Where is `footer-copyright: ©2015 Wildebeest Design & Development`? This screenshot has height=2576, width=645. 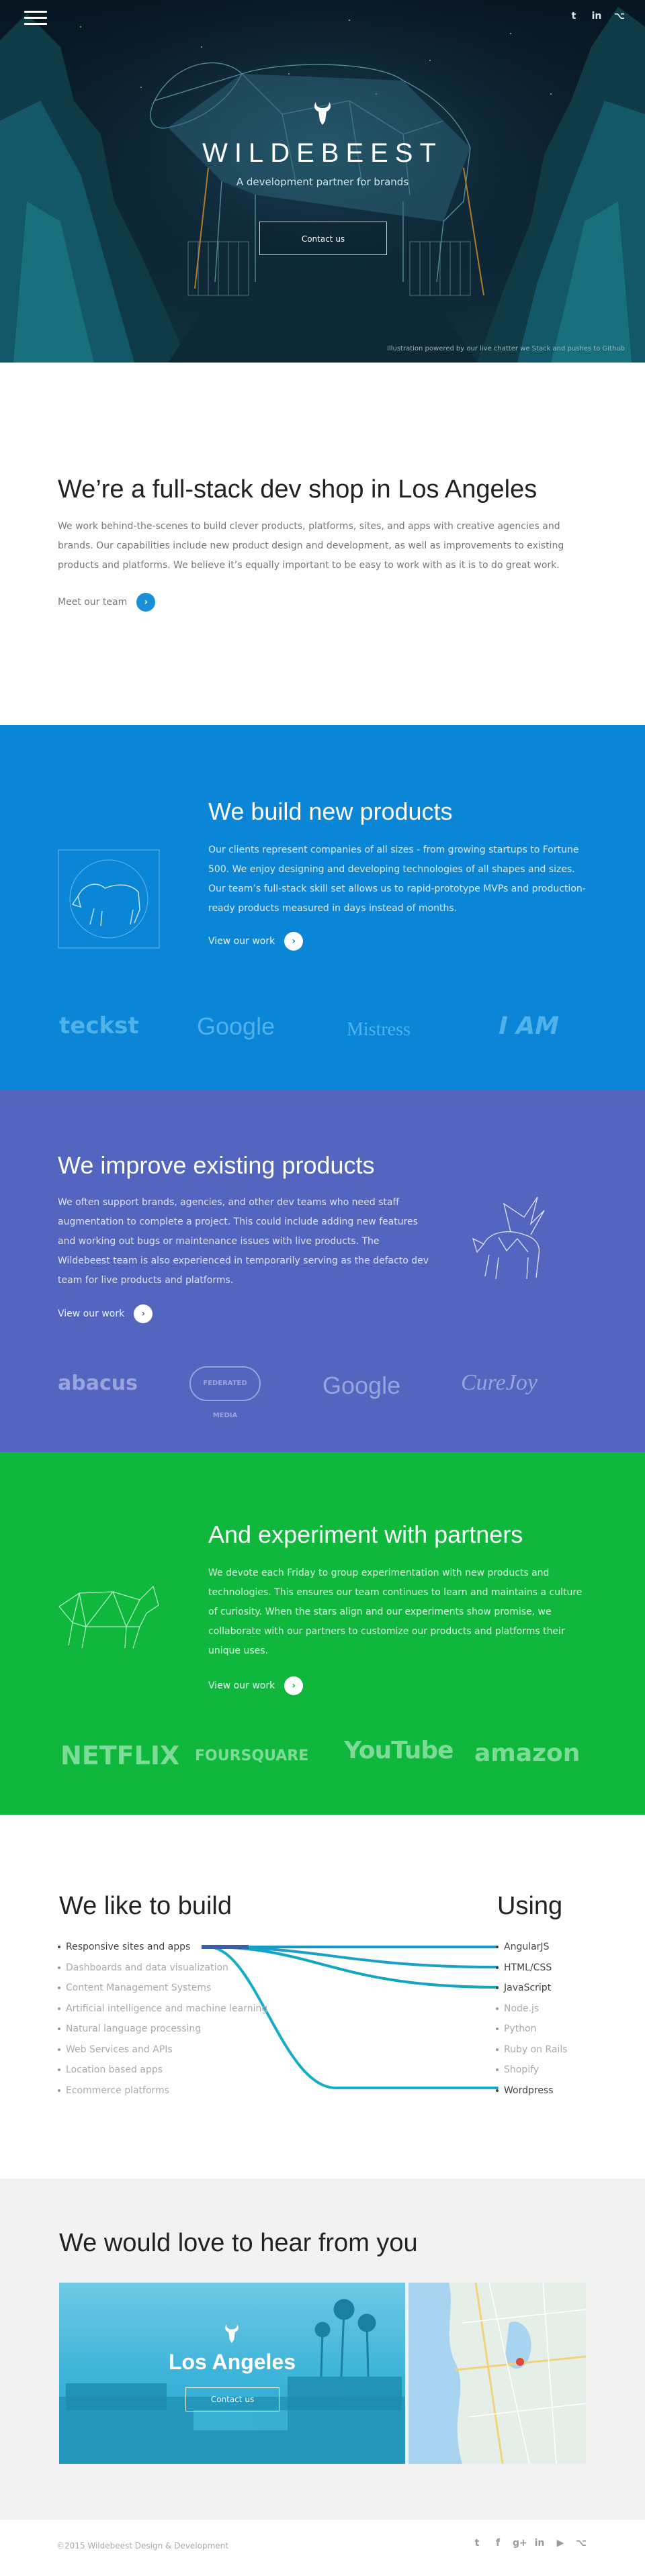 footer-copyright: ©2015 Wildebeest Design & Development is located at coordinates (142, 2545).